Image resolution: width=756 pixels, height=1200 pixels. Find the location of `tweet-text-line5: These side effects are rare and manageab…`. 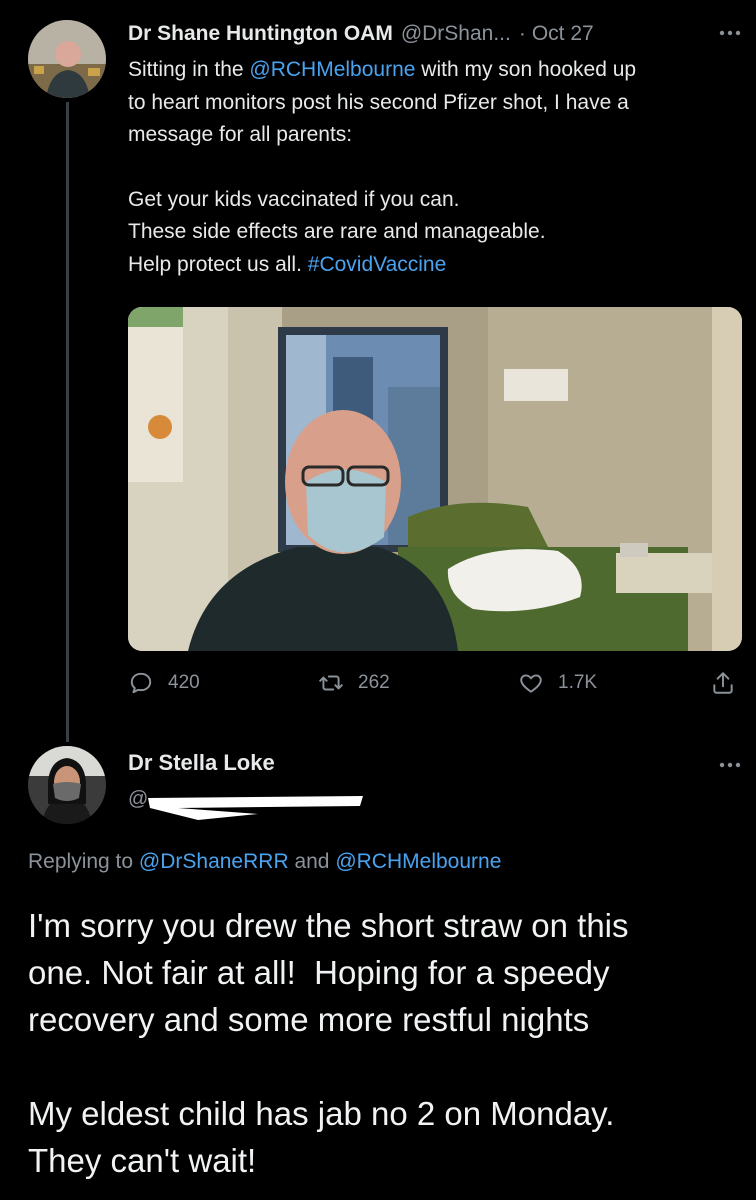

tweet-text-line5: These side effects are rare and manageab… is located at coordinates (337, 231).